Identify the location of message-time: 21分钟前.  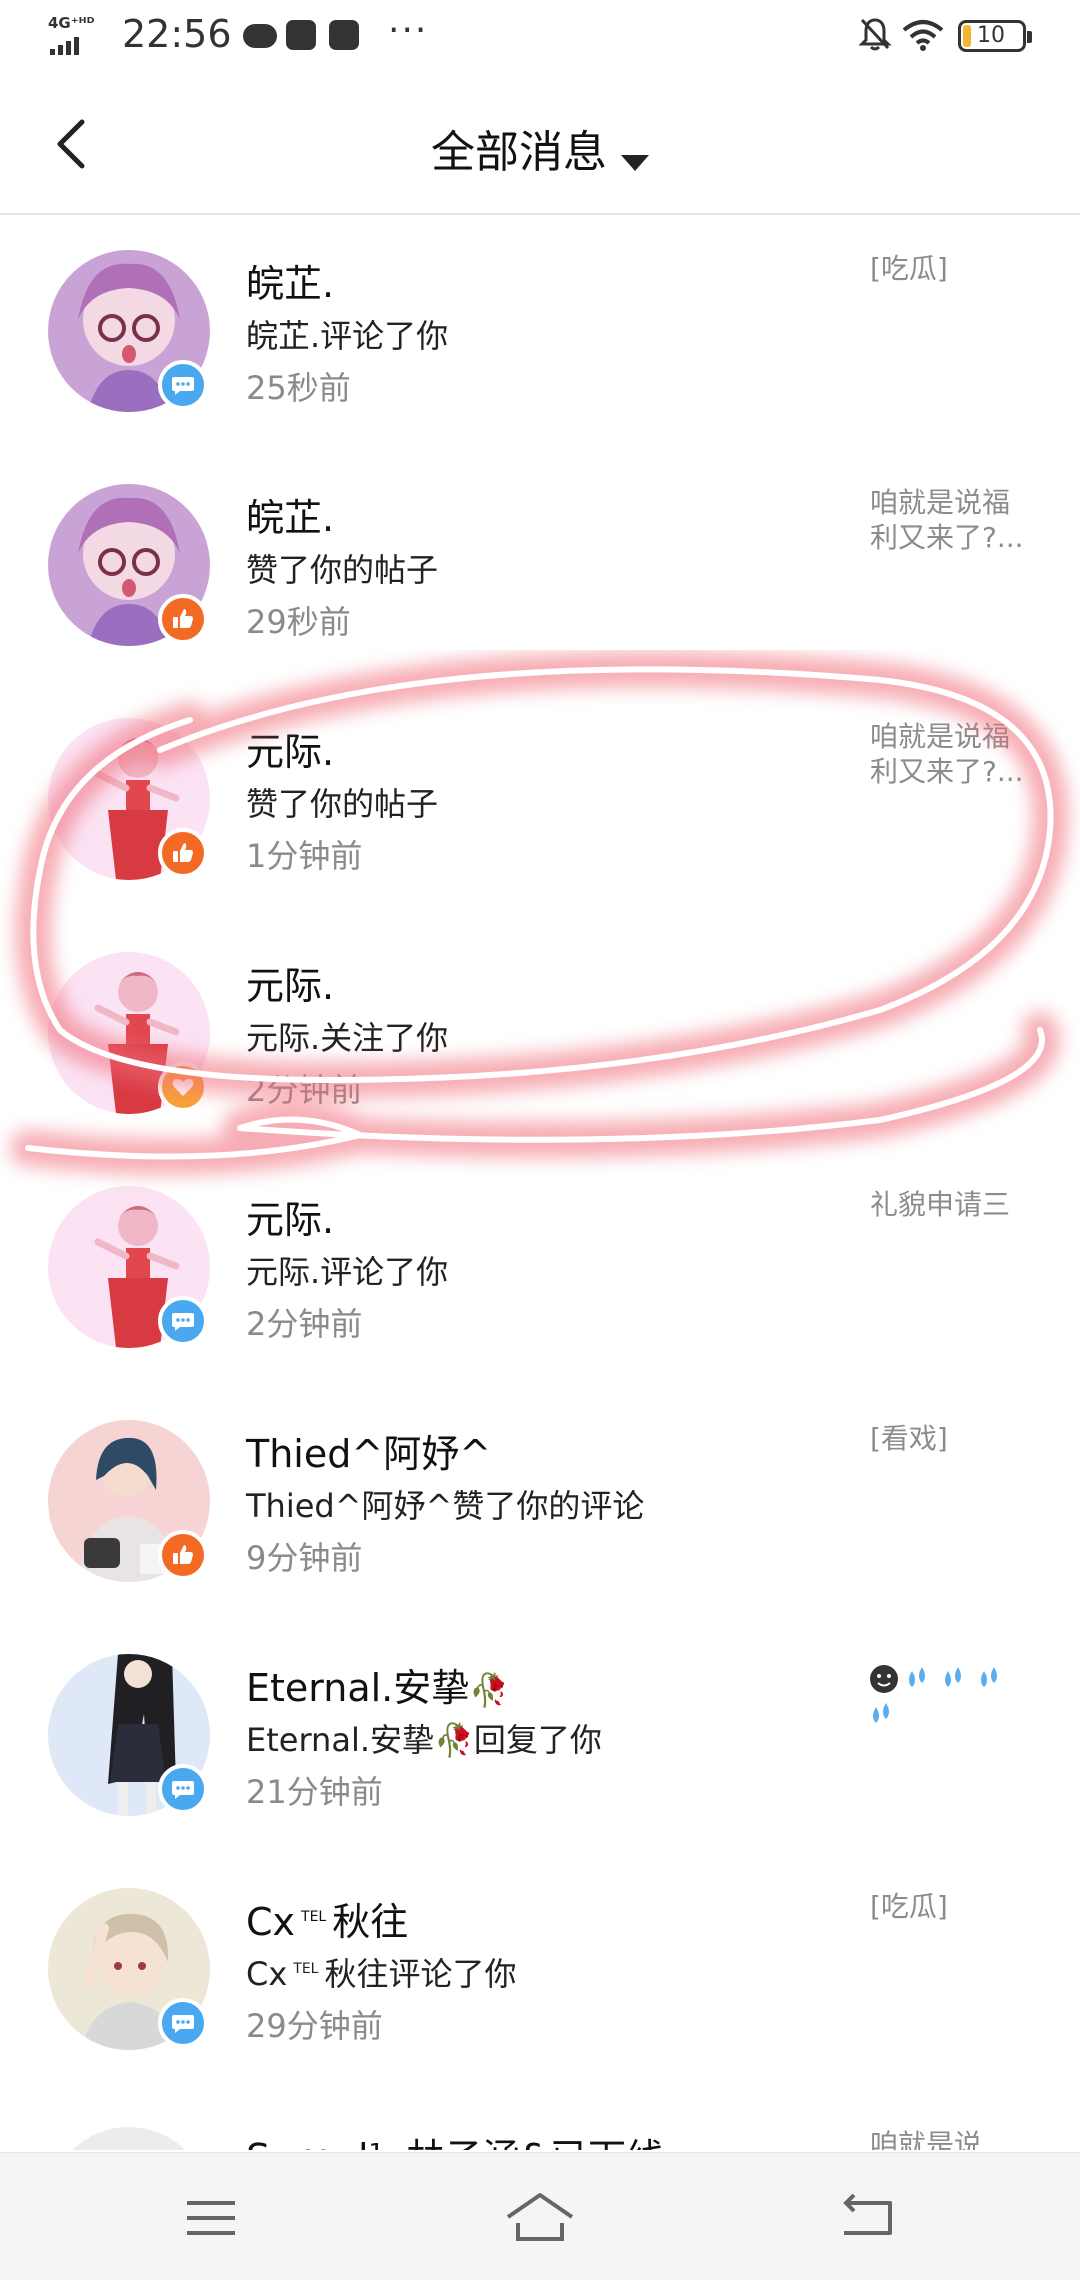
(314, 1792).